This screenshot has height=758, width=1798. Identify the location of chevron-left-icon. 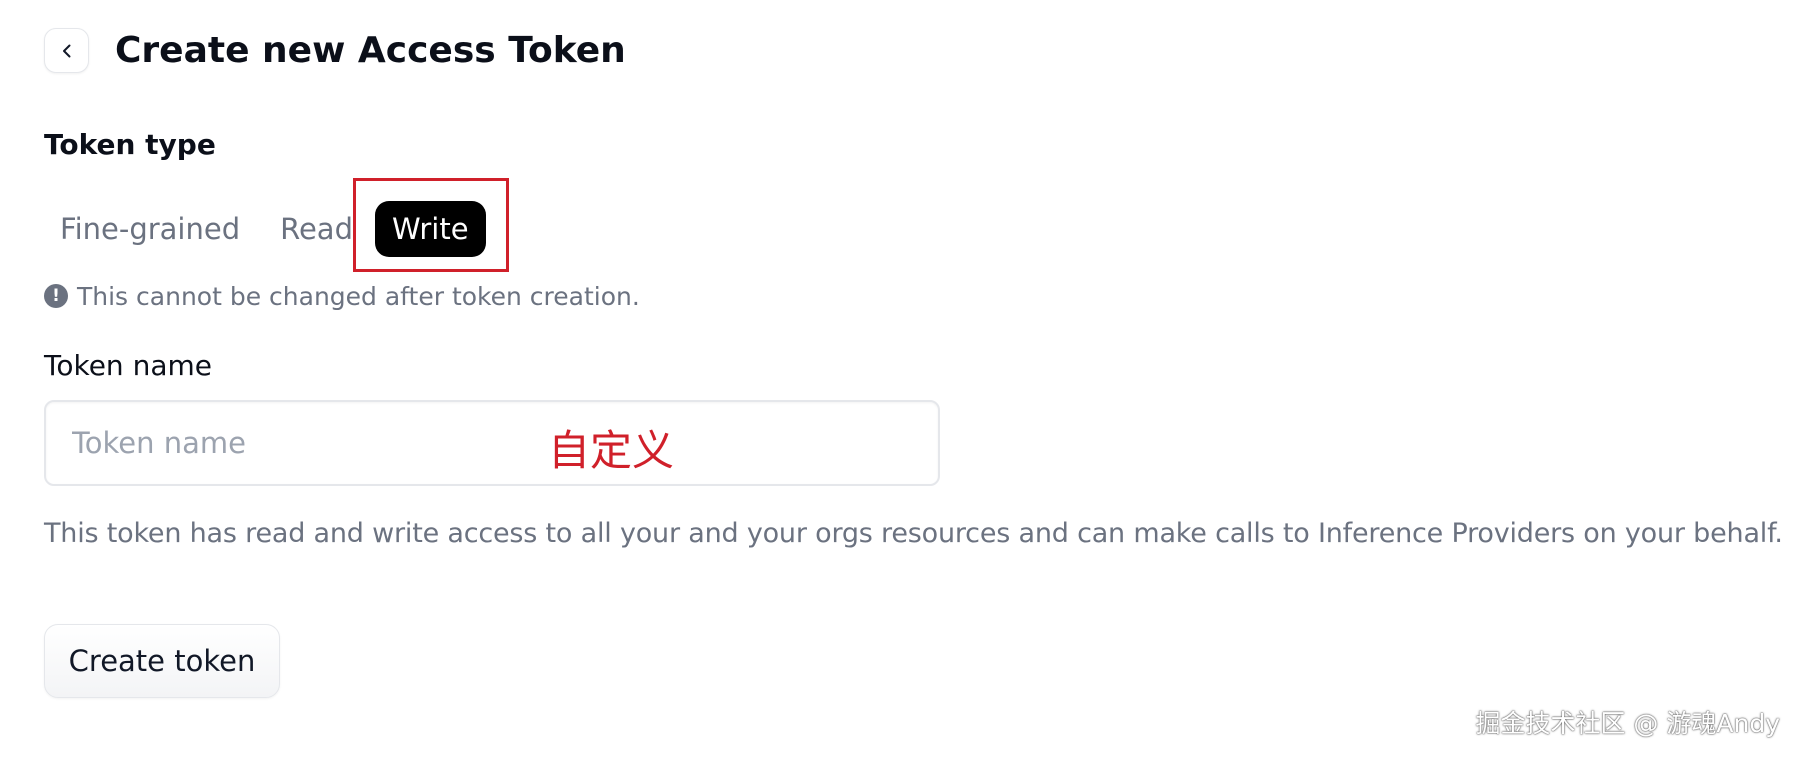
(66, 50).